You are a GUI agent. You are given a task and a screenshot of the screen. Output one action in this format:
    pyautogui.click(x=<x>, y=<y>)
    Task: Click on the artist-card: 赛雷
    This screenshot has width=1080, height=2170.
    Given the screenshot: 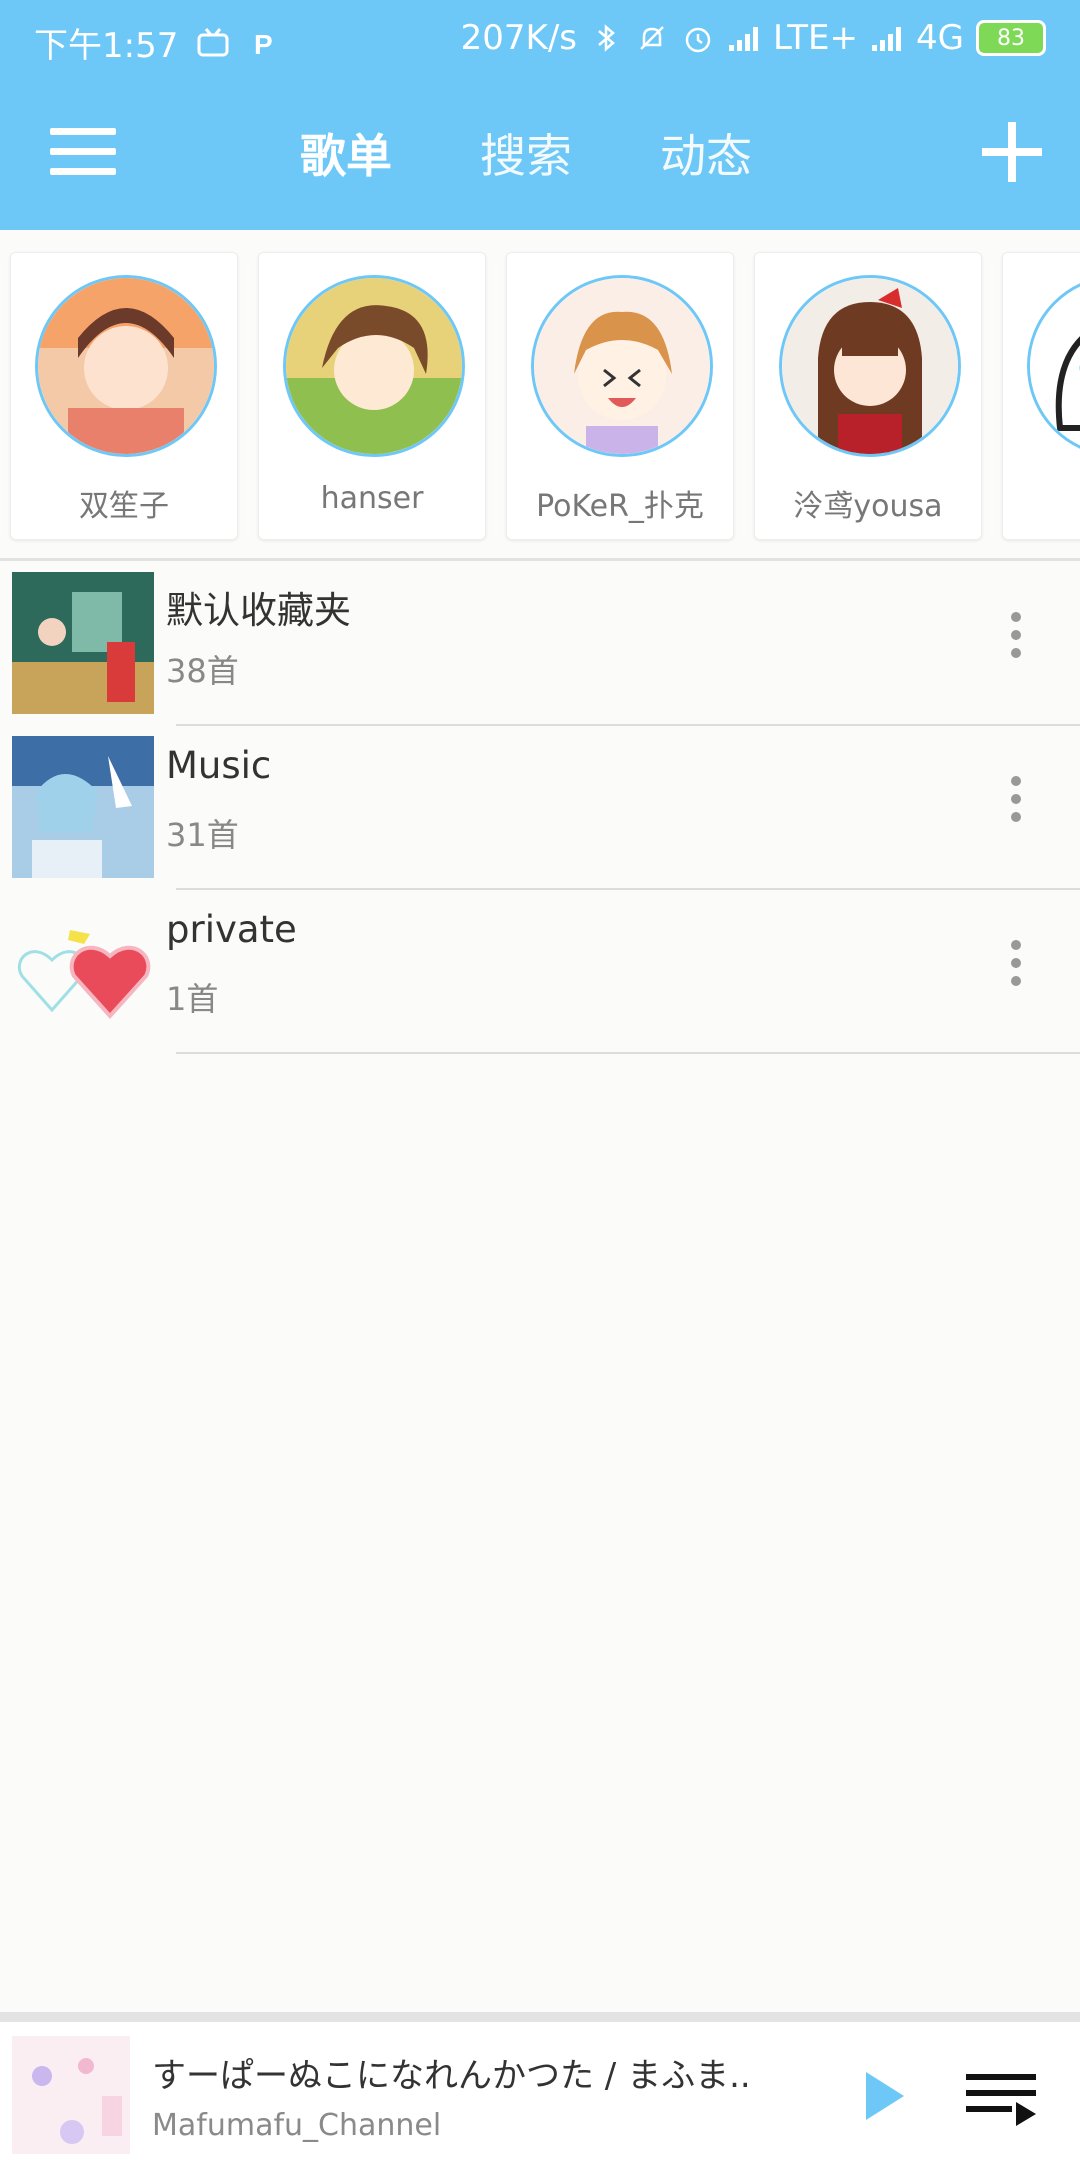 What is the action you would take?
    pyautogui.click(x=1041, y=396)
    